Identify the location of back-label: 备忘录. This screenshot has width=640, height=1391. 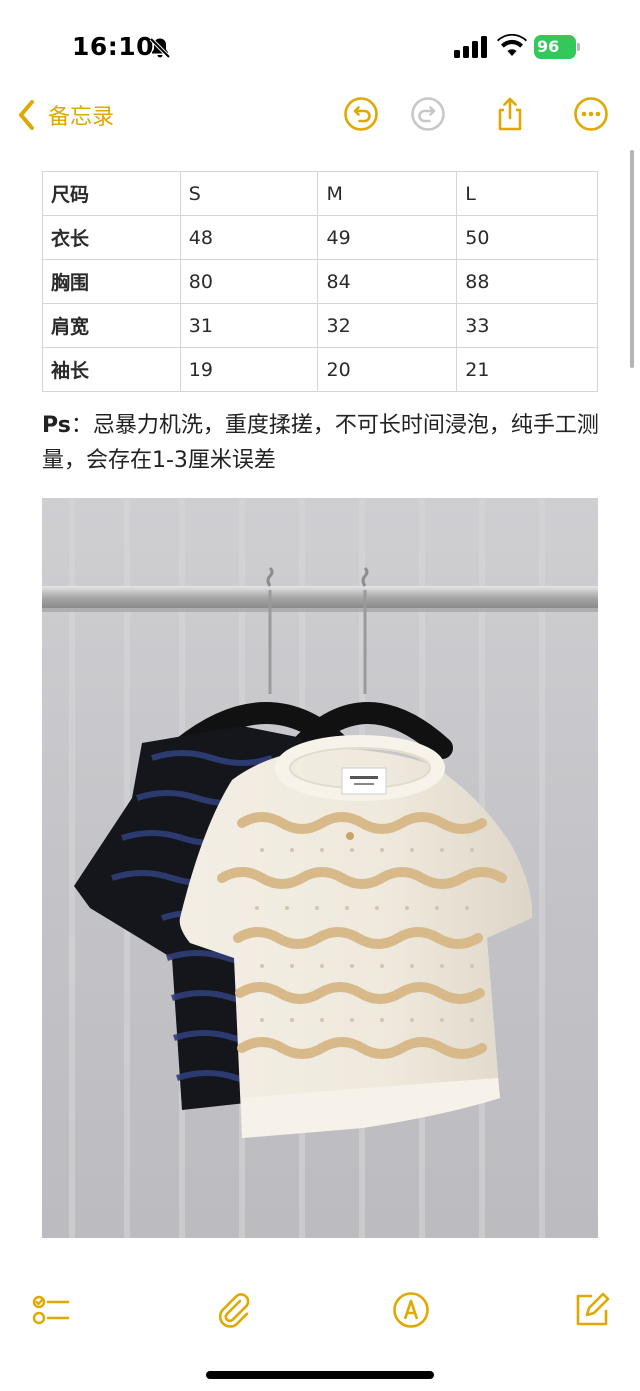
(81, 117).